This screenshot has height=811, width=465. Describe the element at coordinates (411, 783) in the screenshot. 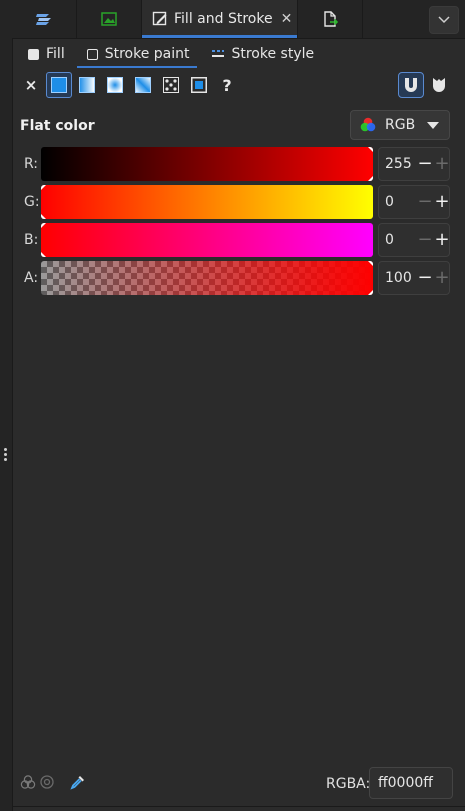

I see `rgba-input` at that location.